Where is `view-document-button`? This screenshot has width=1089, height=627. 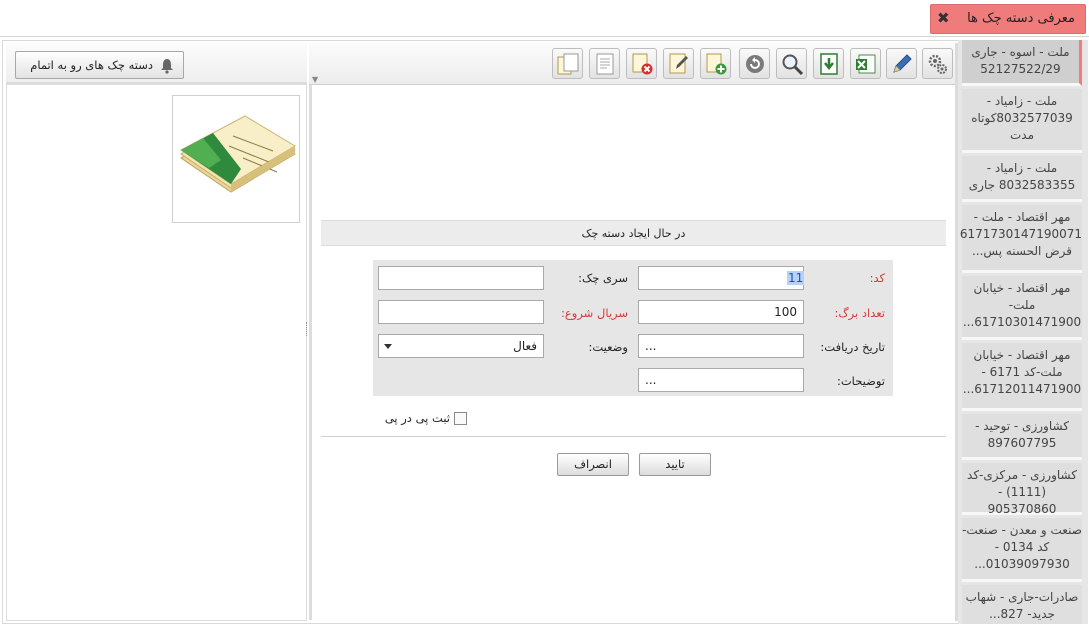 view-document-button is located at coordinates (604, 63).